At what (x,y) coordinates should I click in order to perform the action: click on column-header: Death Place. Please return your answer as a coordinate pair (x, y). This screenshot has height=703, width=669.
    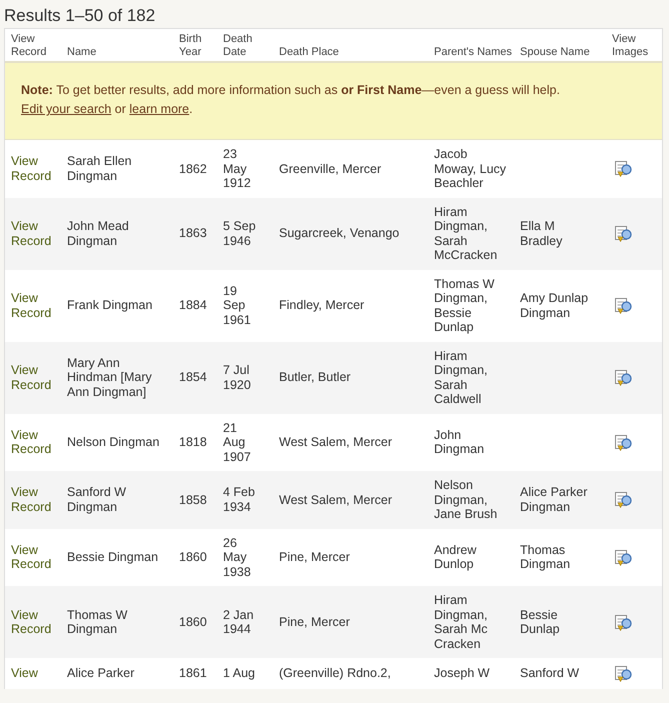
    Looking at the image, I should click on (309, 52).